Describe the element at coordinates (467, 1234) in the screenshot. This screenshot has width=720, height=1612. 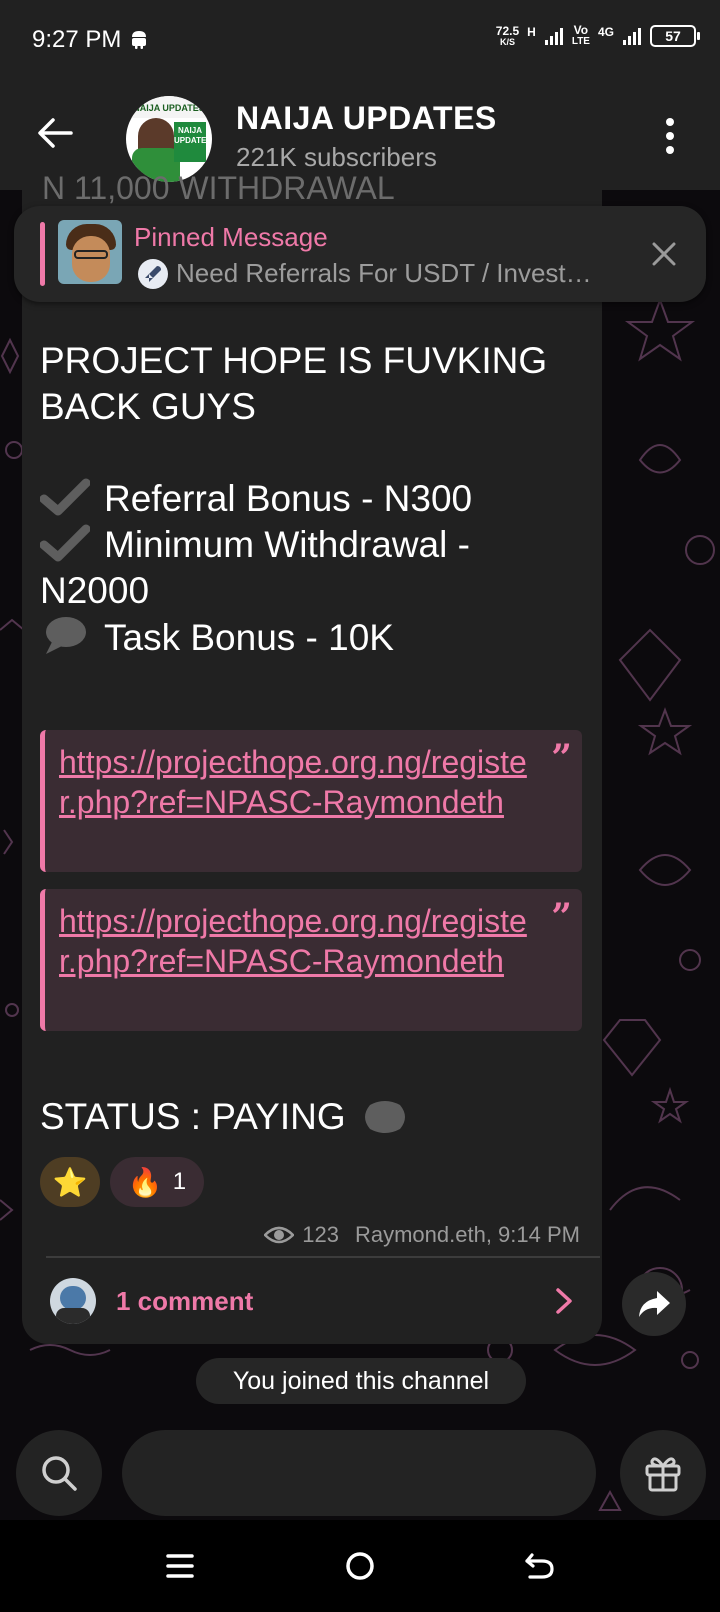
I see `message-signature: Raymond.eth, 9:14 PM` at that location.